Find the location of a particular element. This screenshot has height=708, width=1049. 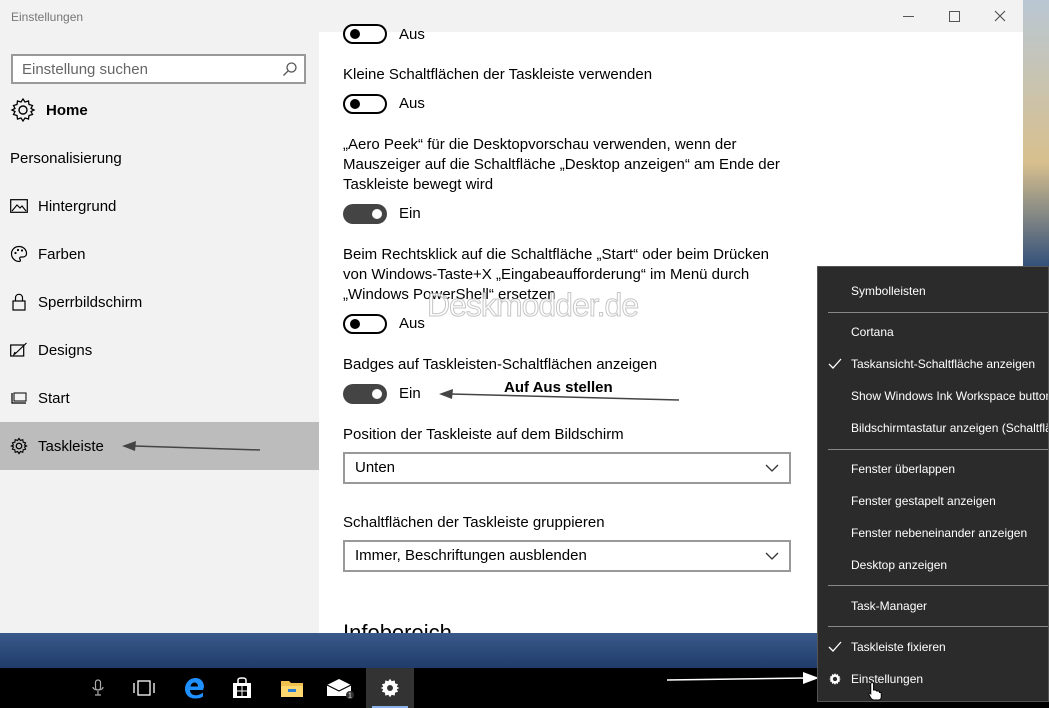

taskbar-edge is located at coordinates (194, 688).